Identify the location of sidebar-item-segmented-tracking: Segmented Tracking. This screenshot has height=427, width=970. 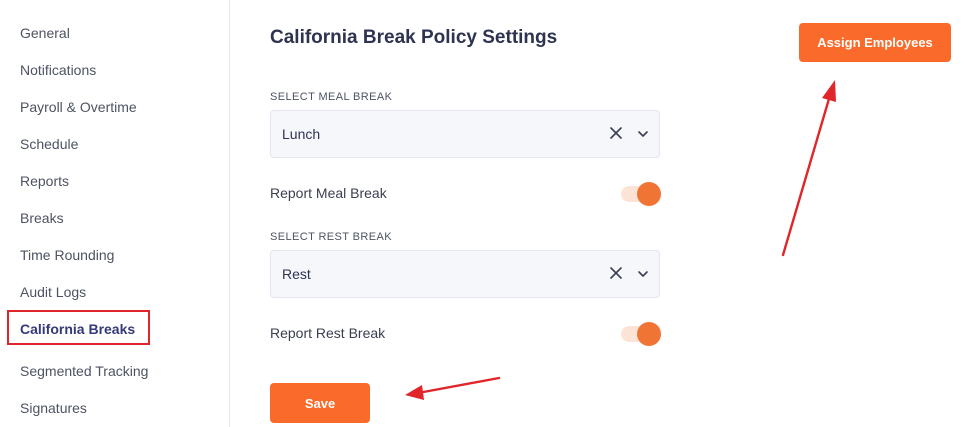
(84, 371).